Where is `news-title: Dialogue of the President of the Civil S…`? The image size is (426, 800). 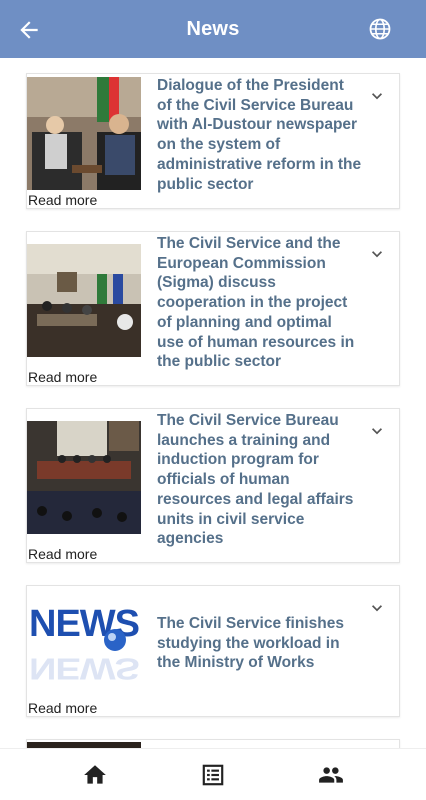
news-title: Dialogue of the President of the Civil S… is located at coordinates (259, 135).